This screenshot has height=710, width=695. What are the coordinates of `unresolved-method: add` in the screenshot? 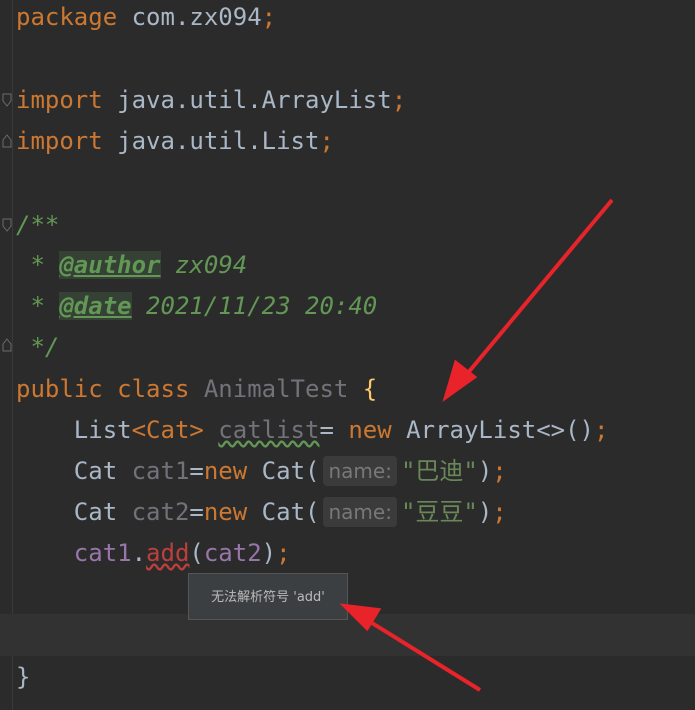 It's located at (167, 553).